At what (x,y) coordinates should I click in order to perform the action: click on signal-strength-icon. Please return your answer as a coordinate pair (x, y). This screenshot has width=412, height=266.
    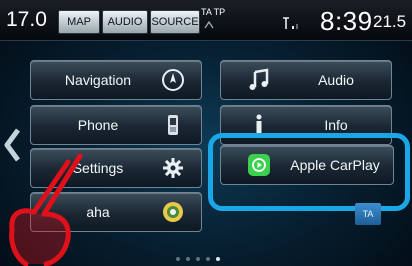
    Looking at the image, I should click on (290, 23).